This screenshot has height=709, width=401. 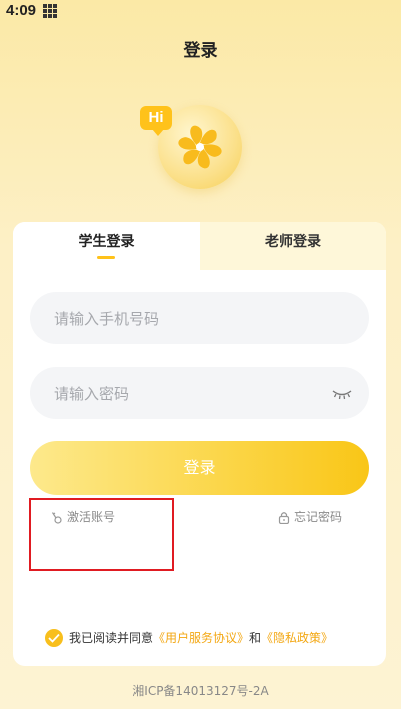 I want to click on agreement-text: 我已阅读并同意《用户服务协议》和《隐私政策》, so click(x=201, y=638).